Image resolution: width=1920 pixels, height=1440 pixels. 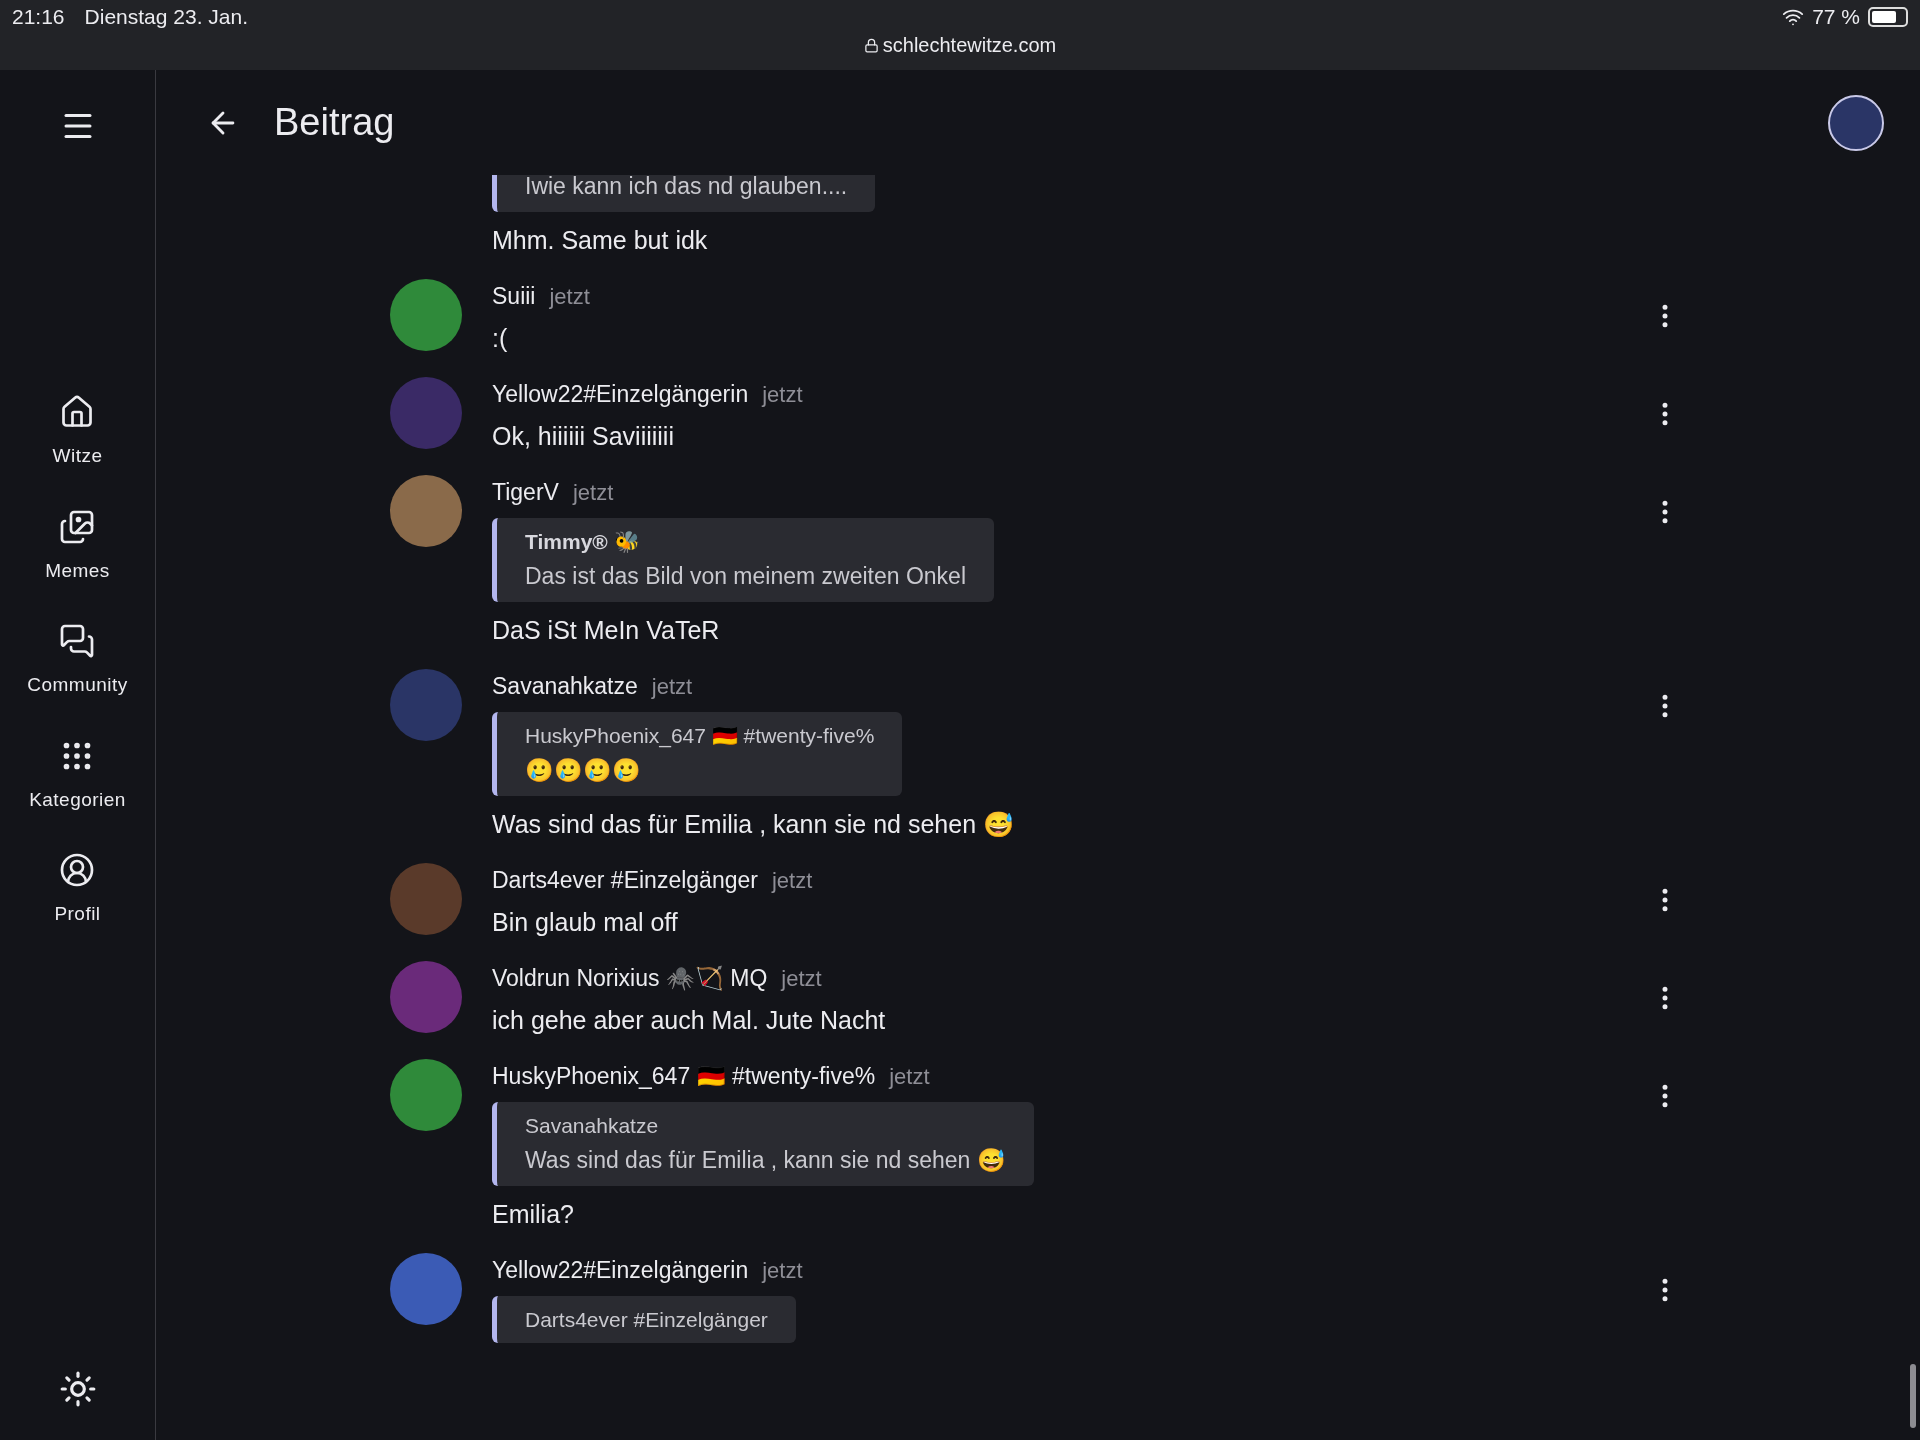 I want to click on quote-text: 🥲🥲🥲🥲, so click(x=583, y=770).